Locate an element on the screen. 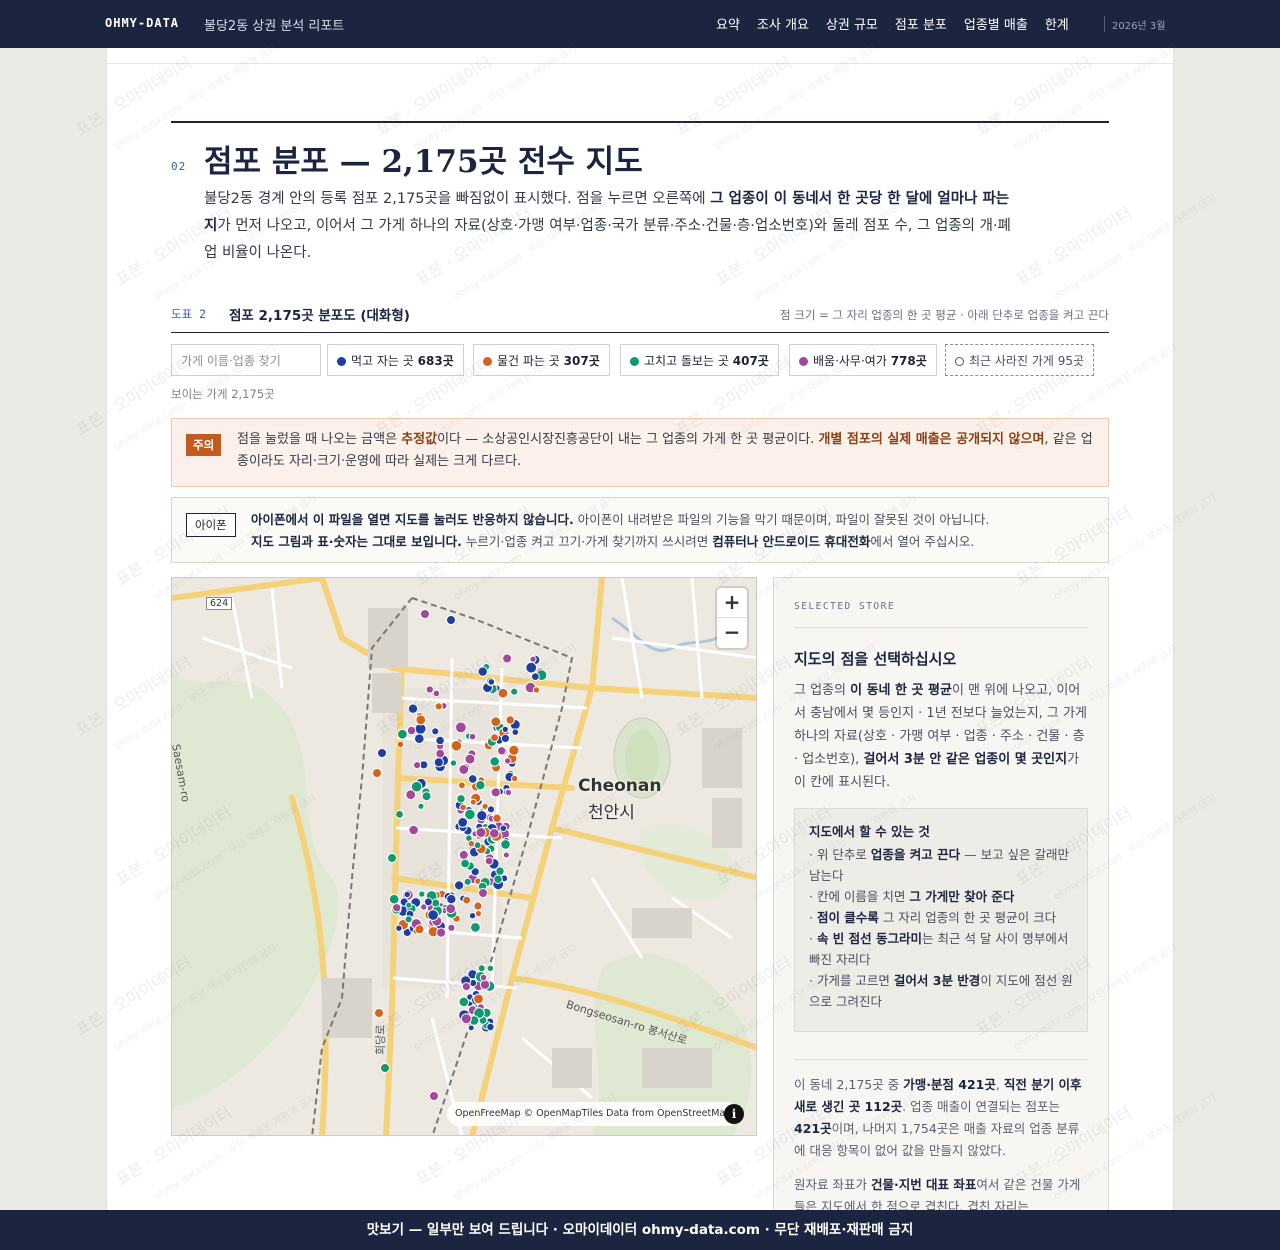  filter-chip-recently-closed: 최근 사라진 가게 95곳 is located at coordinates (1020, 360).